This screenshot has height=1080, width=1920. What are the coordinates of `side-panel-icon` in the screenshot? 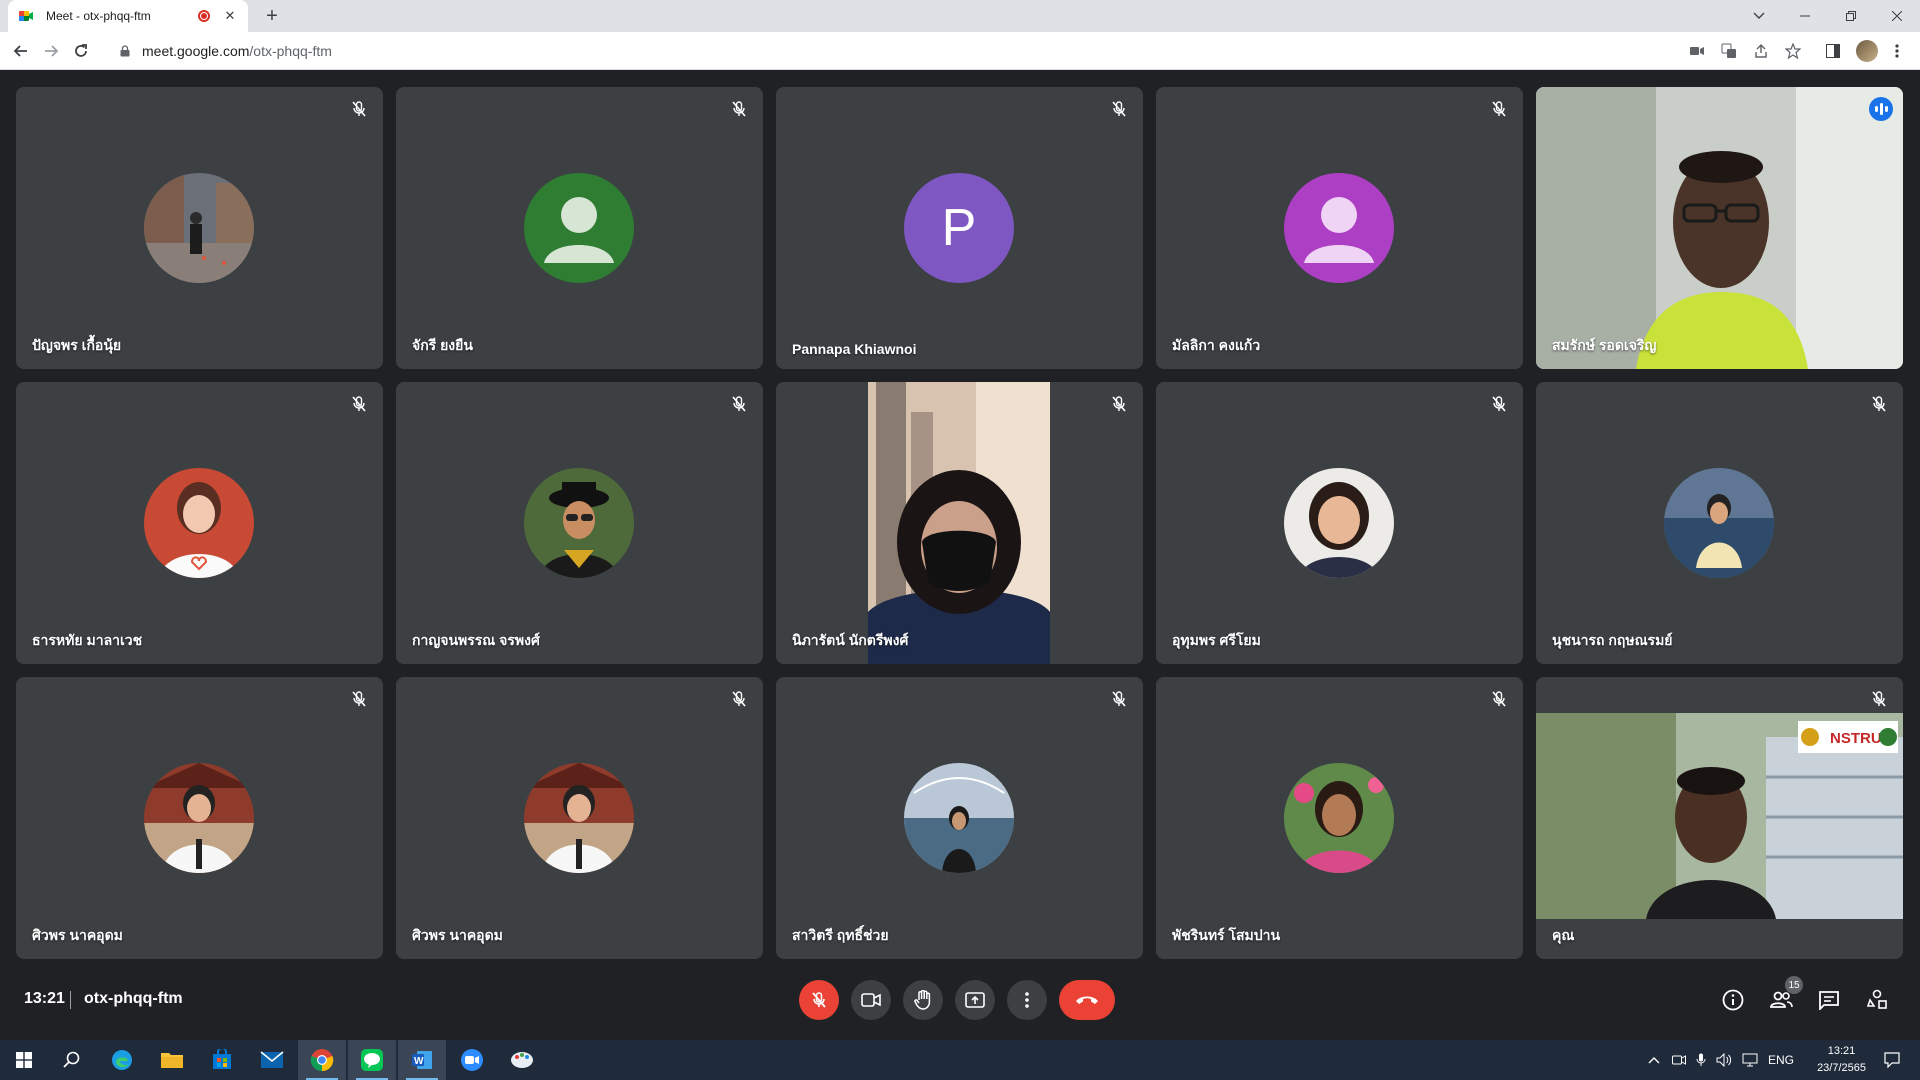 It's located at (1833, 51).